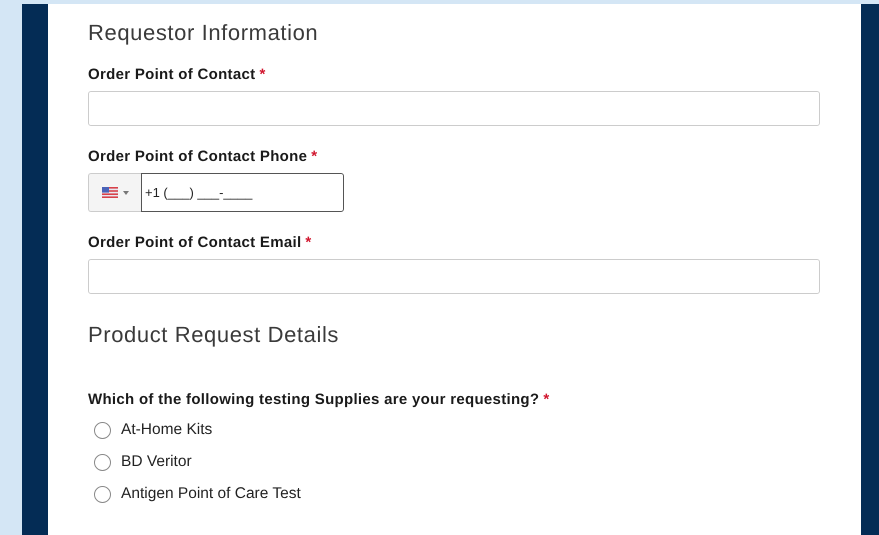  What do you see at coordinates (166, 430) in the screenshot?
I see `option-label: At-Home Kits` at bounding box center [166, 430].